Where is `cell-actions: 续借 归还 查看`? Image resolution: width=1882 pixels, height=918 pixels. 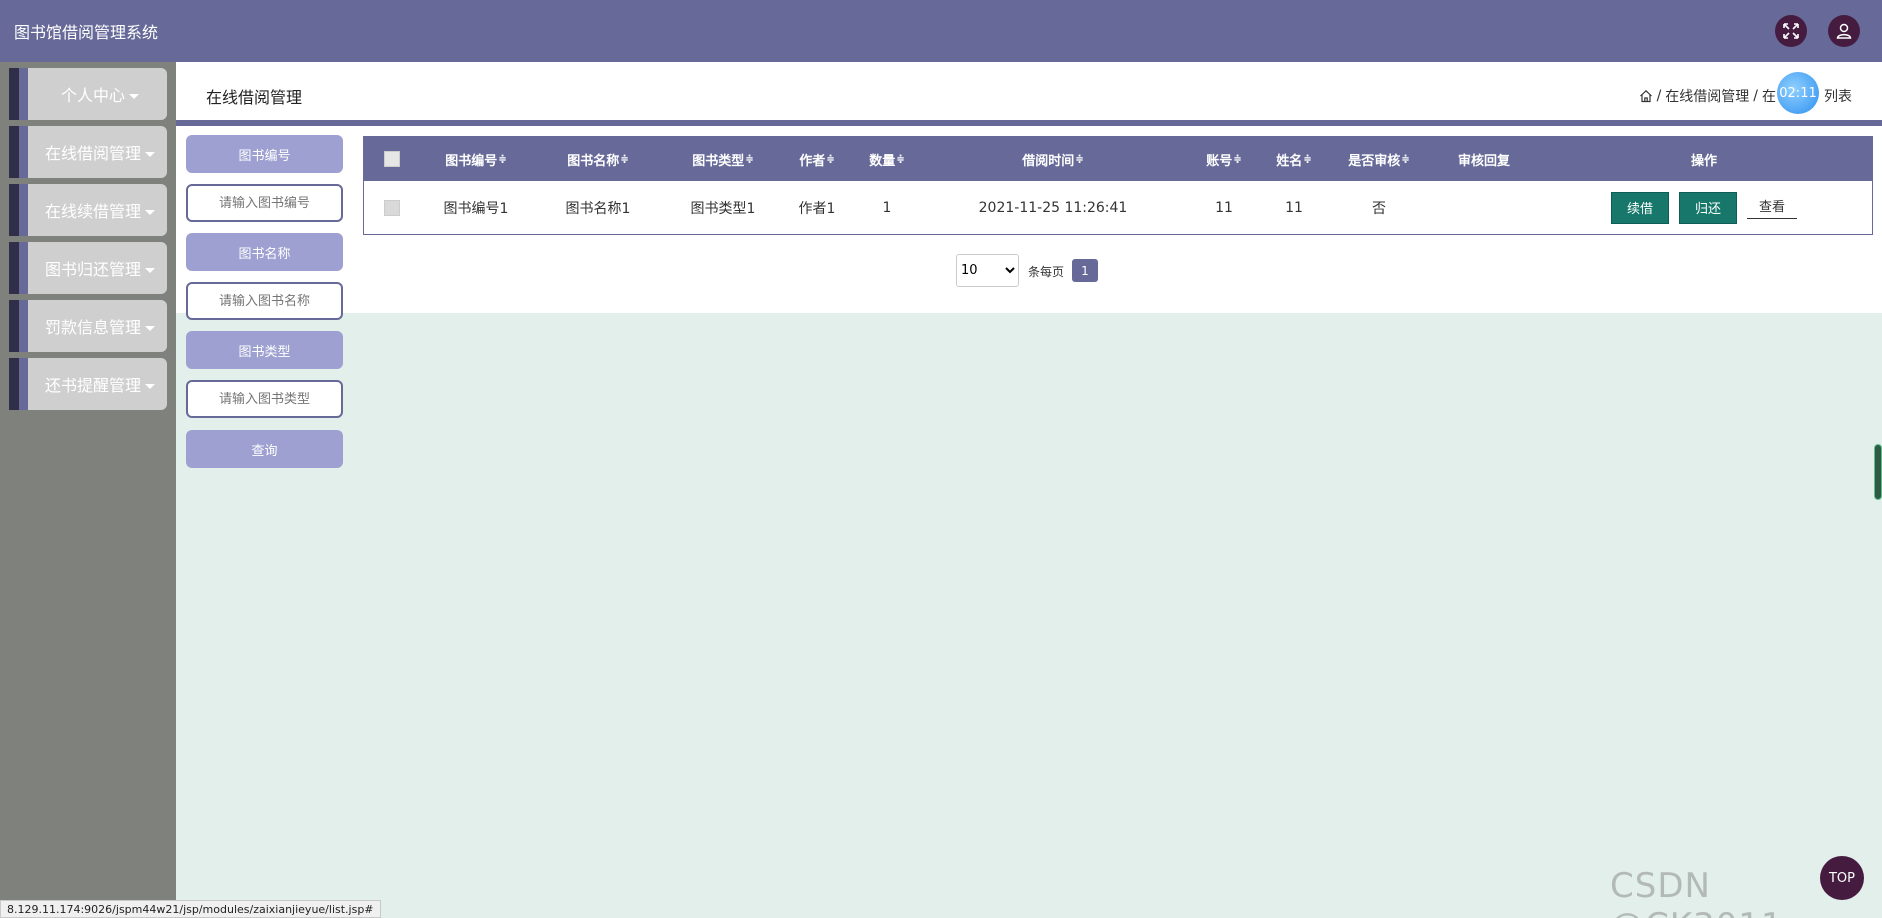 cell-actions: 续借 归还 查看 is located at coordinates (1704, 207).